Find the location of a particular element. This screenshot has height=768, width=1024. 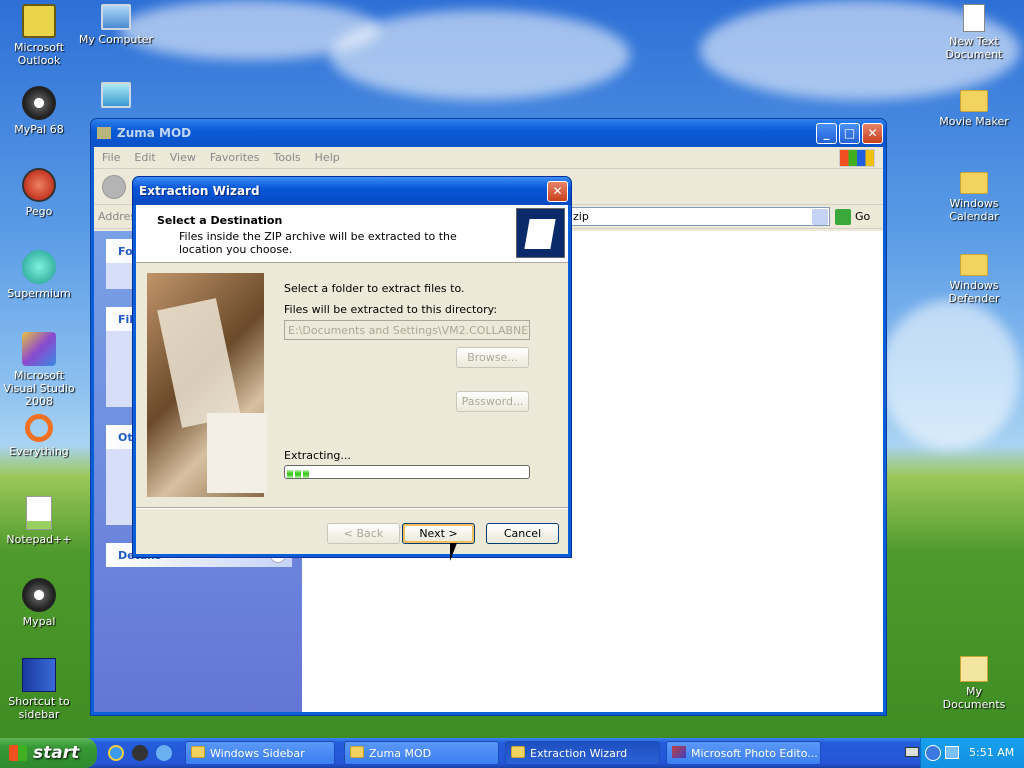

clock: 5:51 AM is located at coordinates (991, 752).